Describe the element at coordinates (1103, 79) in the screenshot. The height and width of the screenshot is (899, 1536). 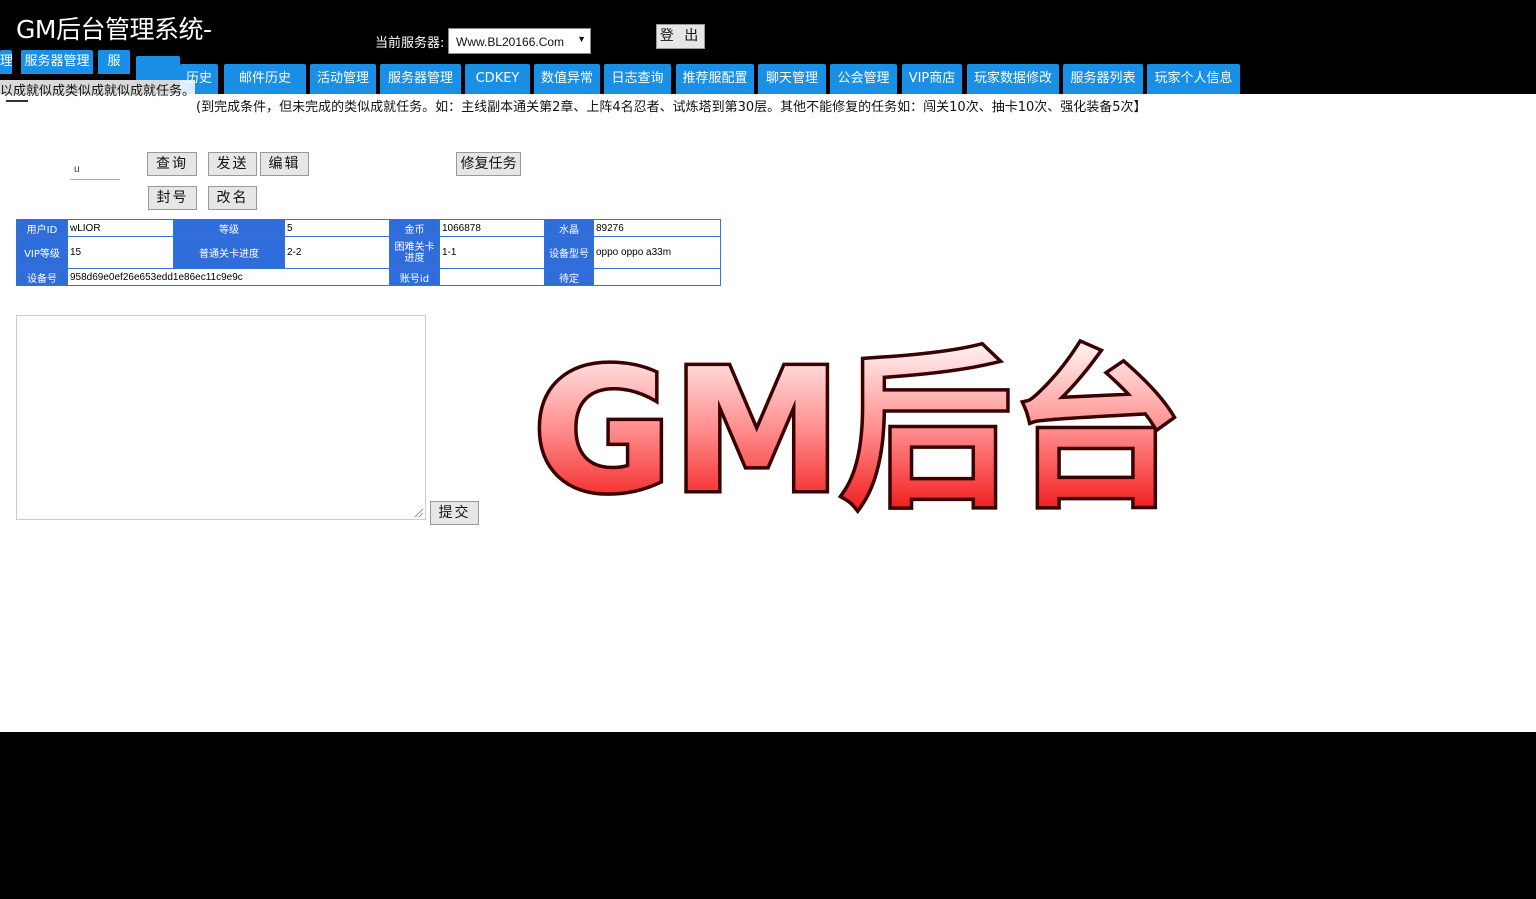
I see `tab-server-list: 服务器列表` at that location.